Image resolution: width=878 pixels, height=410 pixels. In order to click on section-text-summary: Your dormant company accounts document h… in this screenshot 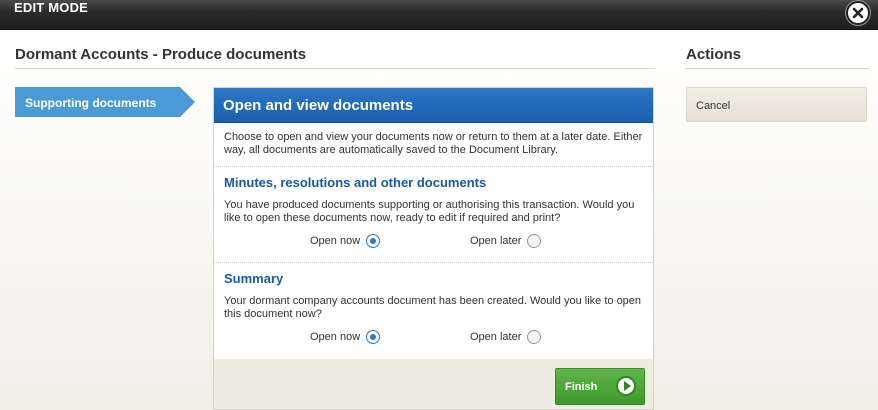, I will do `click(433, 307)`.